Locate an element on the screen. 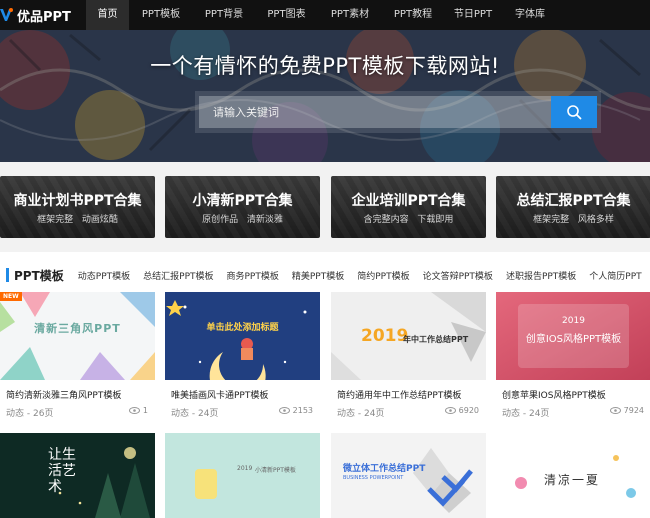 The width and height of the screenshot is (650, 518). tab-work-report: 述职报告PPT模板 is located at coordinates (541, 275).